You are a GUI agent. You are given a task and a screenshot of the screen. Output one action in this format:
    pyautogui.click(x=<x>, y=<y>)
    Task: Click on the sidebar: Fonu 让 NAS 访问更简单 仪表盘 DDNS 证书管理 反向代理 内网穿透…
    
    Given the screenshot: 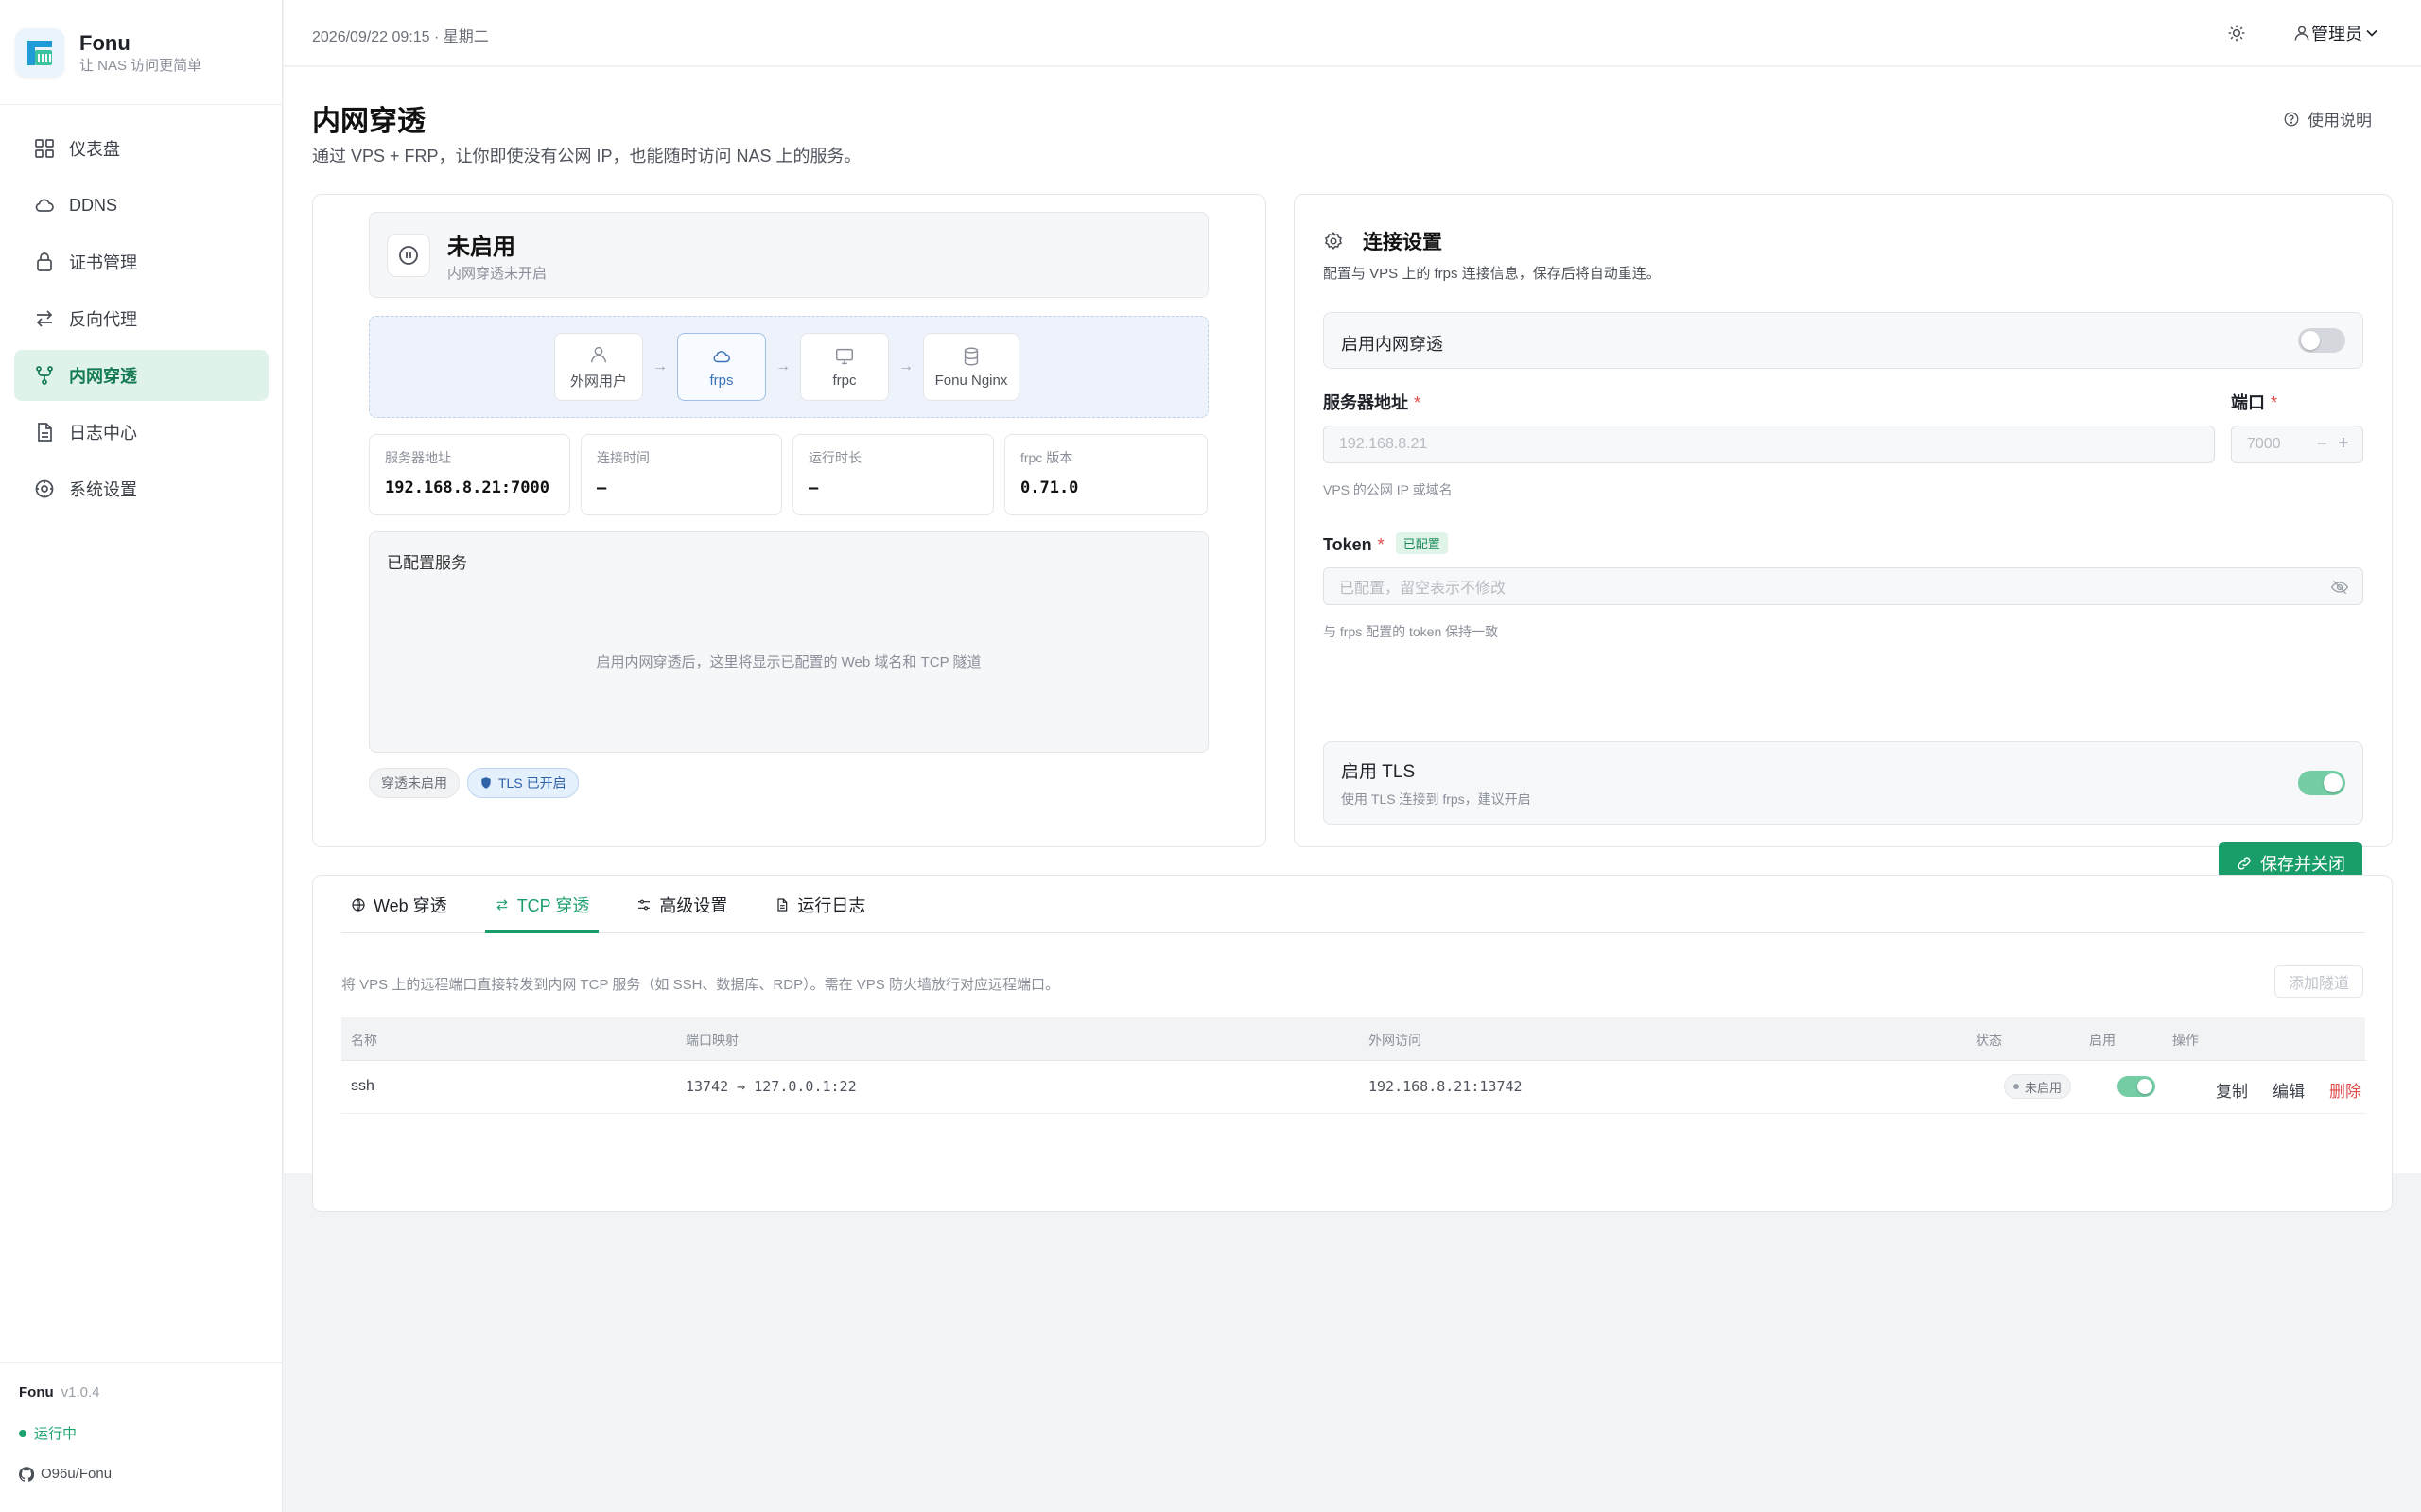 What is the action you would take?
    pyautogui.click(x=141, y=756)
    